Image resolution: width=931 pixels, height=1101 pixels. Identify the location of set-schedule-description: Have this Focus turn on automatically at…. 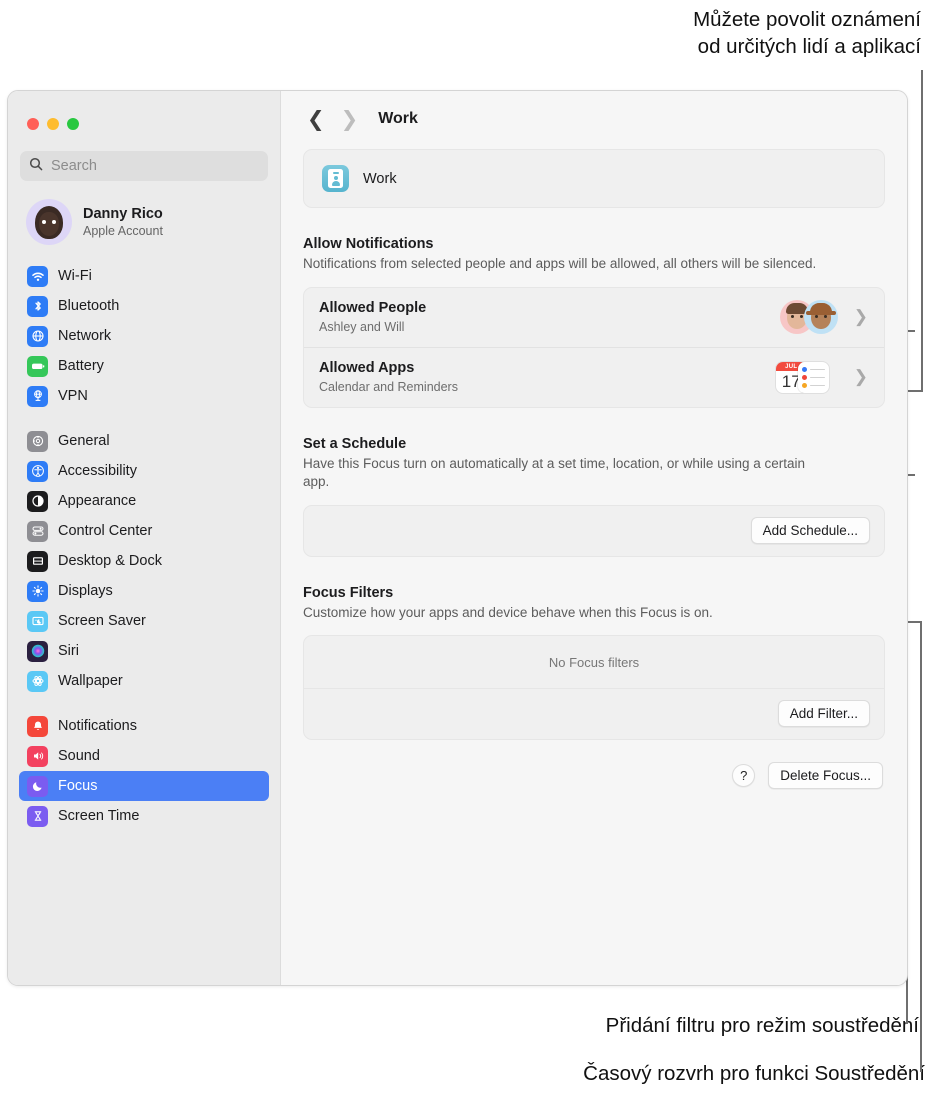
(554, 472).